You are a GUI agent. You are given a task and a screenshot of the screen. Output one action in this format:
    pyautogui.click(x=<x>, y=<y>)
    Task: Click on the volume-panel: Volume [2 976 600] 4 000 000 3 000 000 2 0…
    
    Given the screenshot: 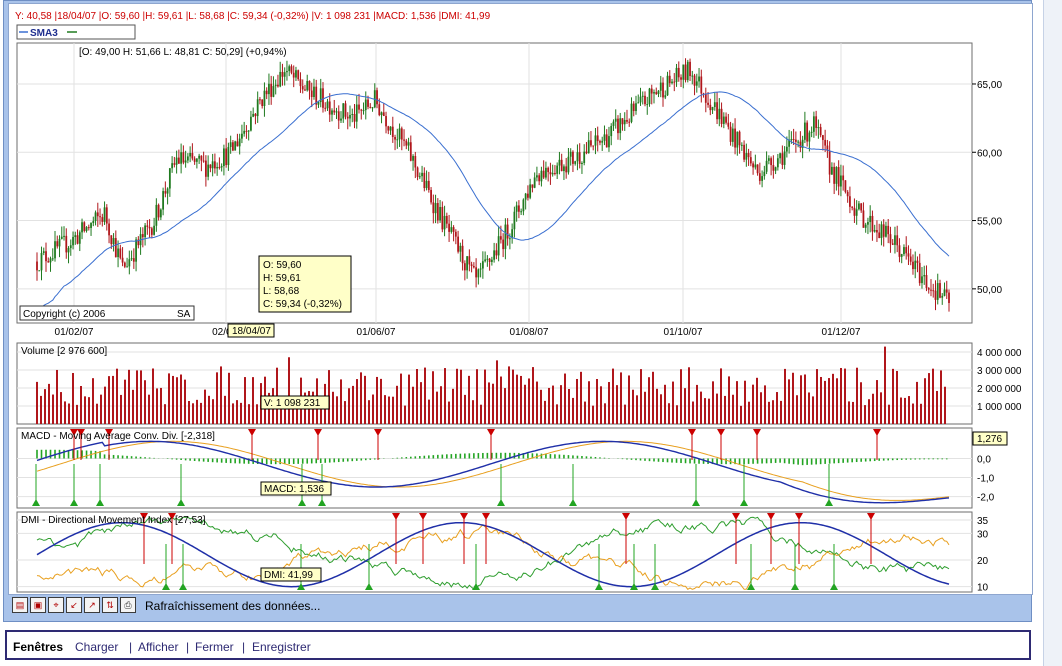 What is the action you would take?
    pyautogui.click(x=519, y=383)
    